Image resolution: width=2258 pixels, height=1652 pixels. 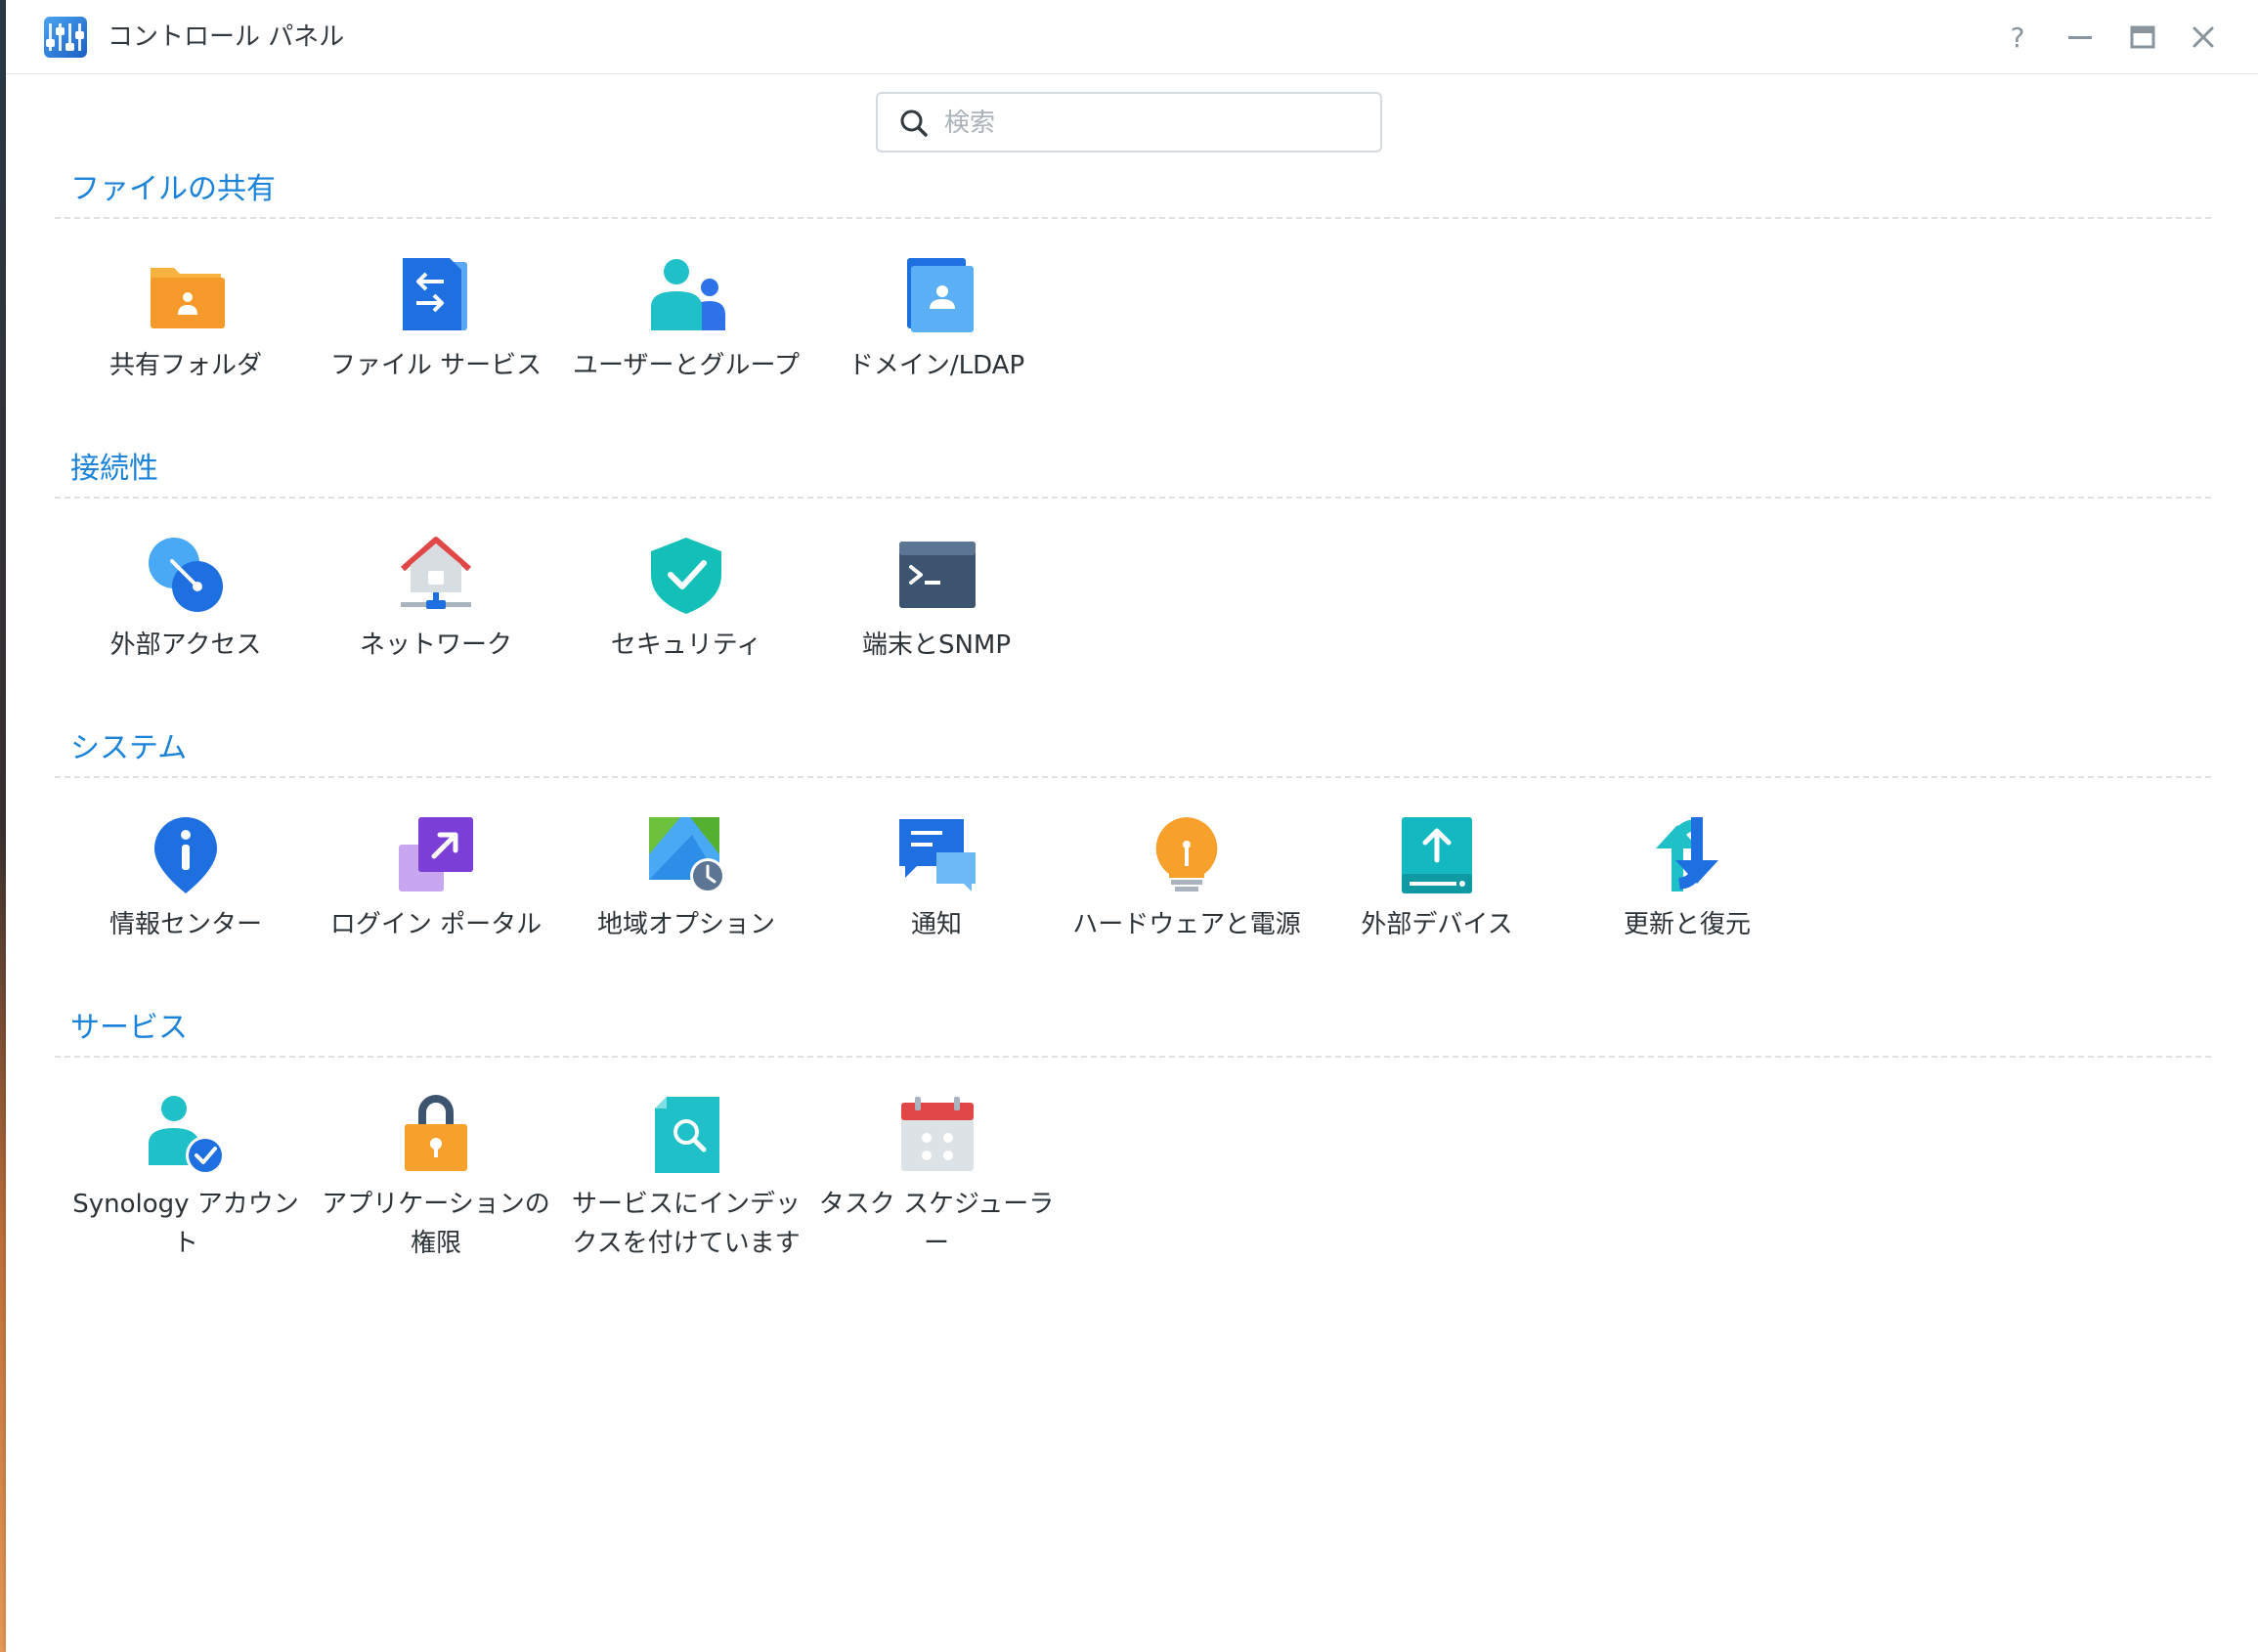 I want to click on minimize-icon, so click(x=2080, y=37).